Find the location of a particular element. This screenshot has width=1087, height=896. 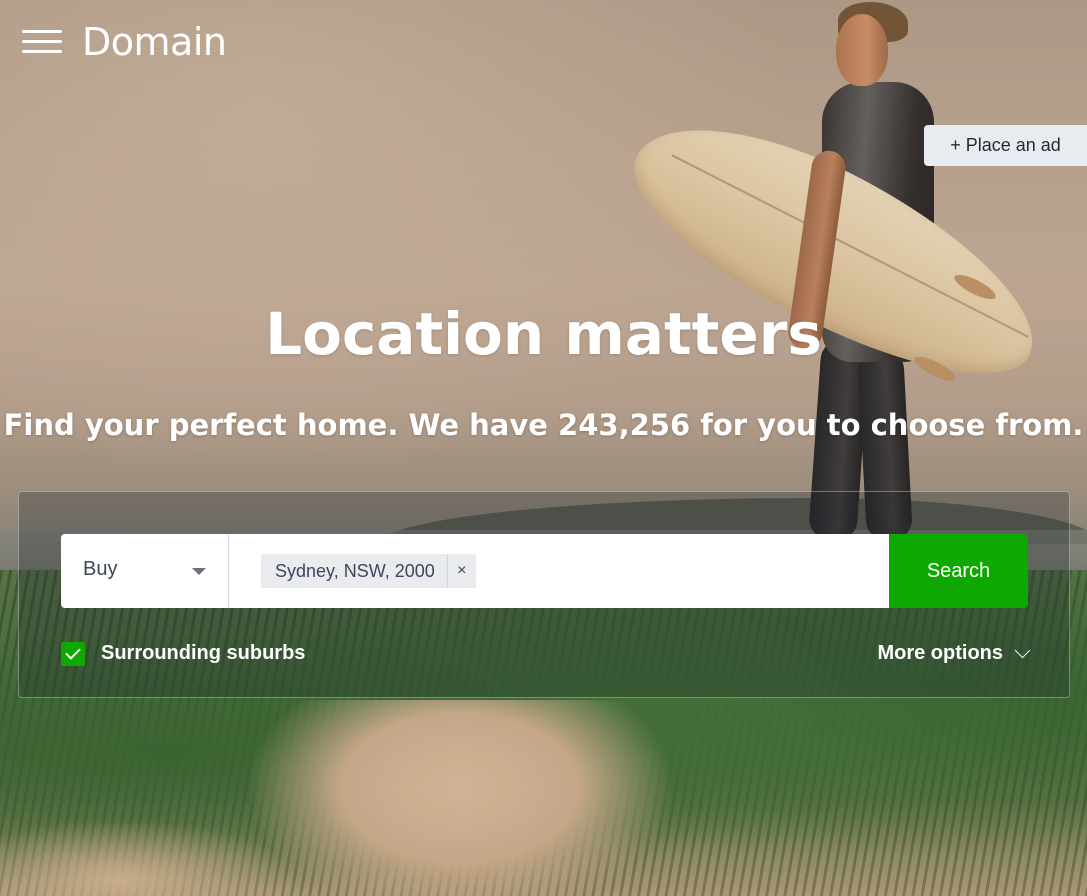

hamburger-menu-icon is located at coordinates (42, 43).